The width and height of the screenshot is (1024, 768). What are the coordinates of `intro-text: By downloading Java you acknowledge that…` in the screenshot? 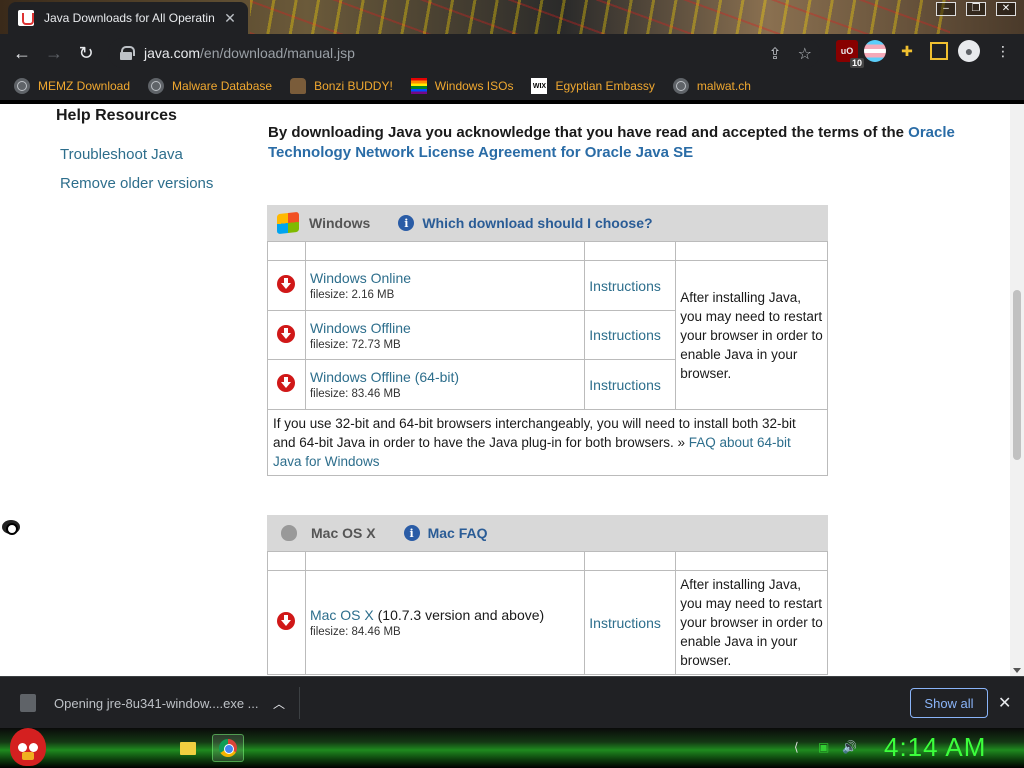 It's located at (588, 132).